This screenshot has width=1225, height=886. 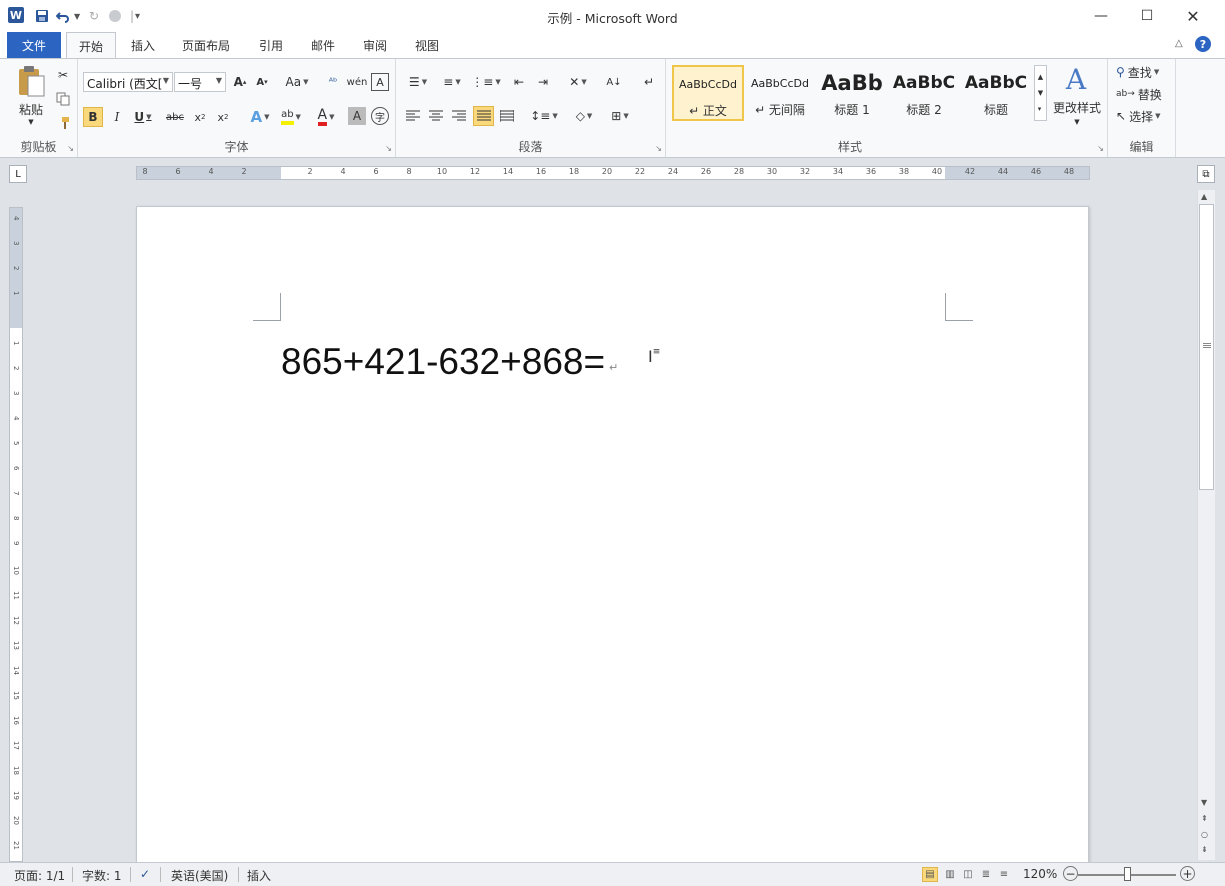 What do you see at coordinates (357, 82) in the screenshot?
I see `phonetic-guide-icon: wén` at bounding box center [357, 82].